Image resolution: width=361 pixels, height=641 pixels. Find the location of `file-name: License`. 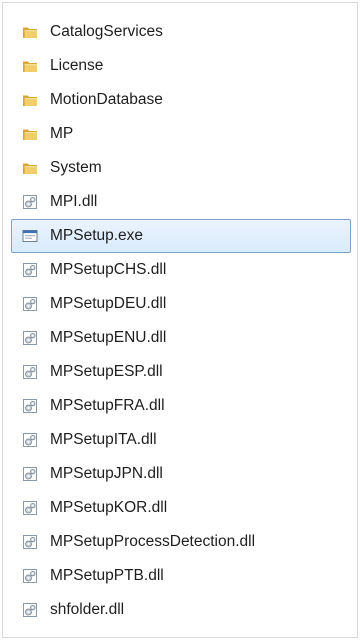

file-name: License is located at coordinates (77, 65).